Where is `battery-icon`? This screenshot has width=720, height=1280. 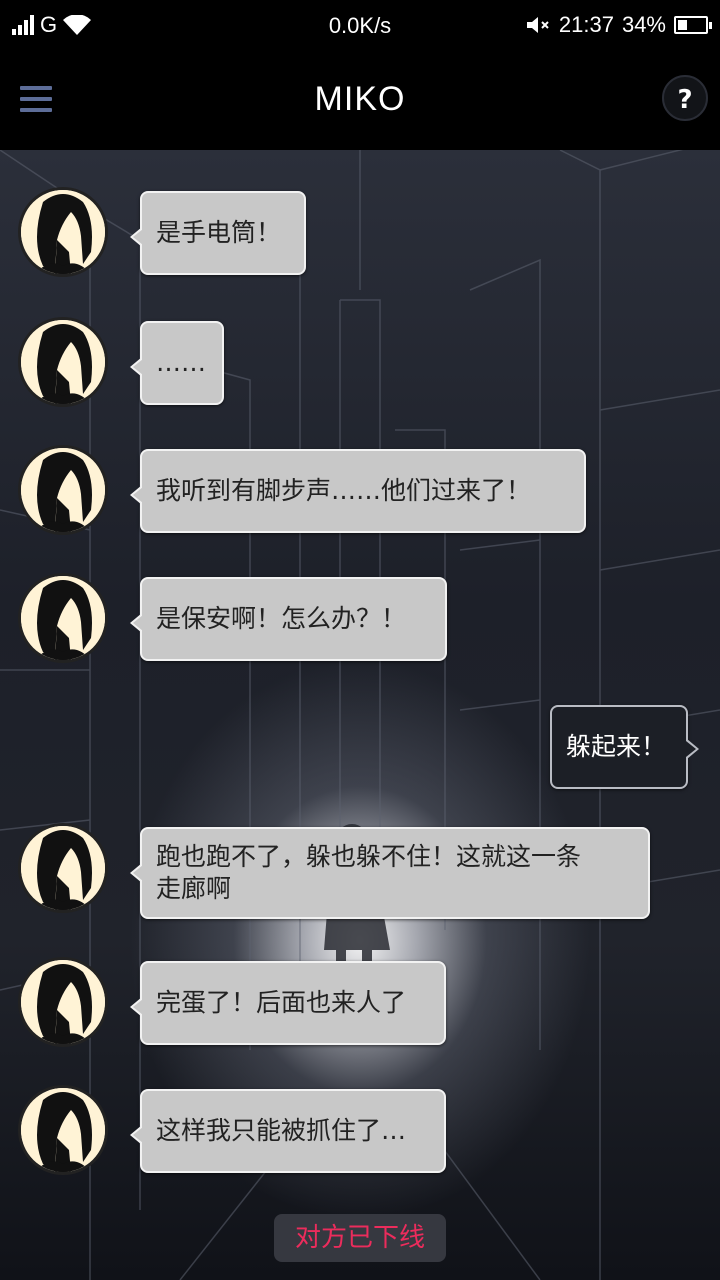
battery-icon is located at coordinates (693, 25).